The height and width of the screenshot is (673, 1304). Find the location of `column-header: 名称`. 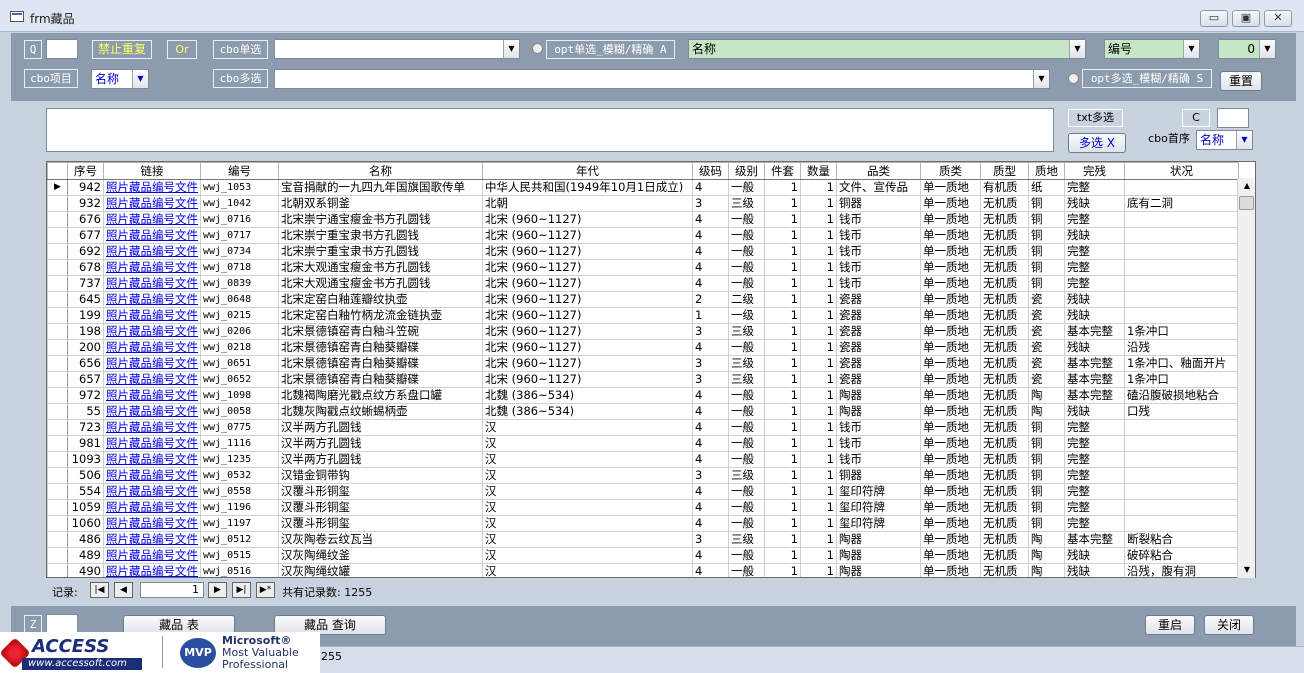

column-header: 名称 is located at coordinates (380, 171).